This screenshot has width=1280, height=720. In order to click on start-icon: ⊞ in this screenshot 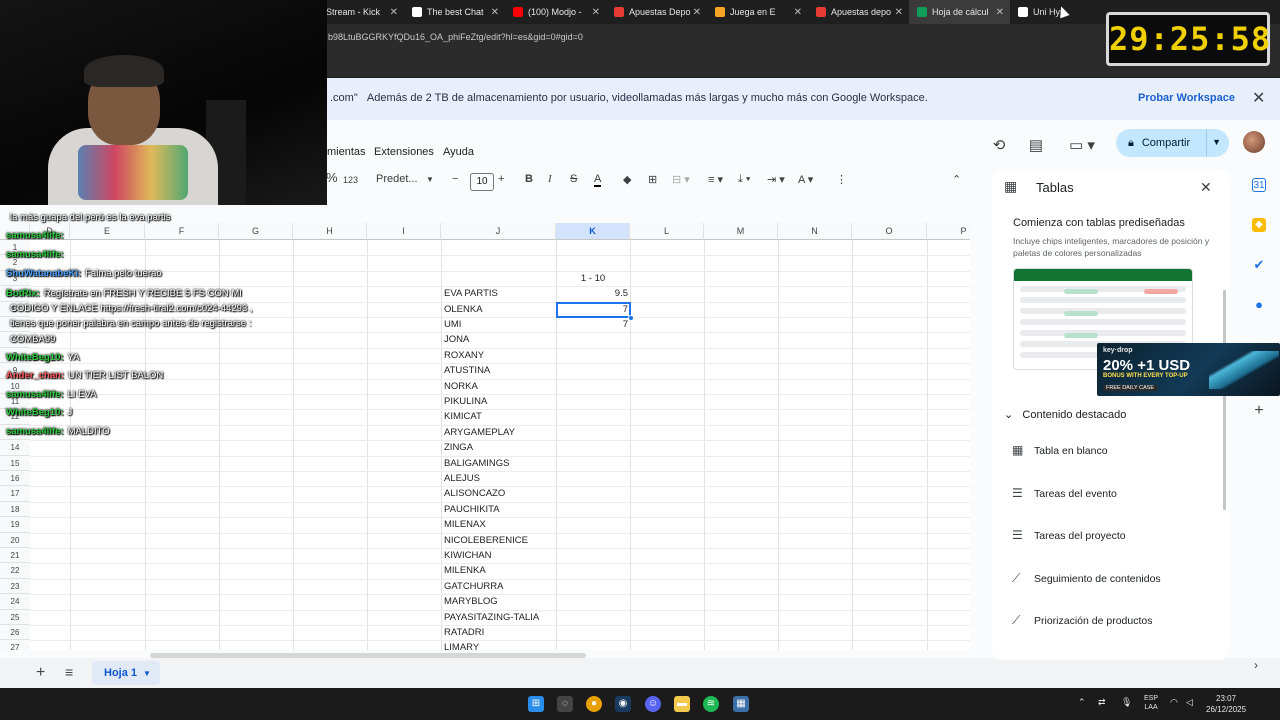, I will do `click(536, 704)`.